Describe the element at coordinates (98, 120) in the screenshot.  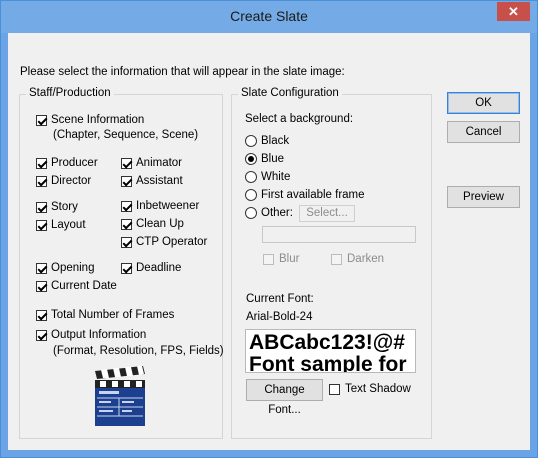
I see `scene-info-label: Scene Information` at that location.